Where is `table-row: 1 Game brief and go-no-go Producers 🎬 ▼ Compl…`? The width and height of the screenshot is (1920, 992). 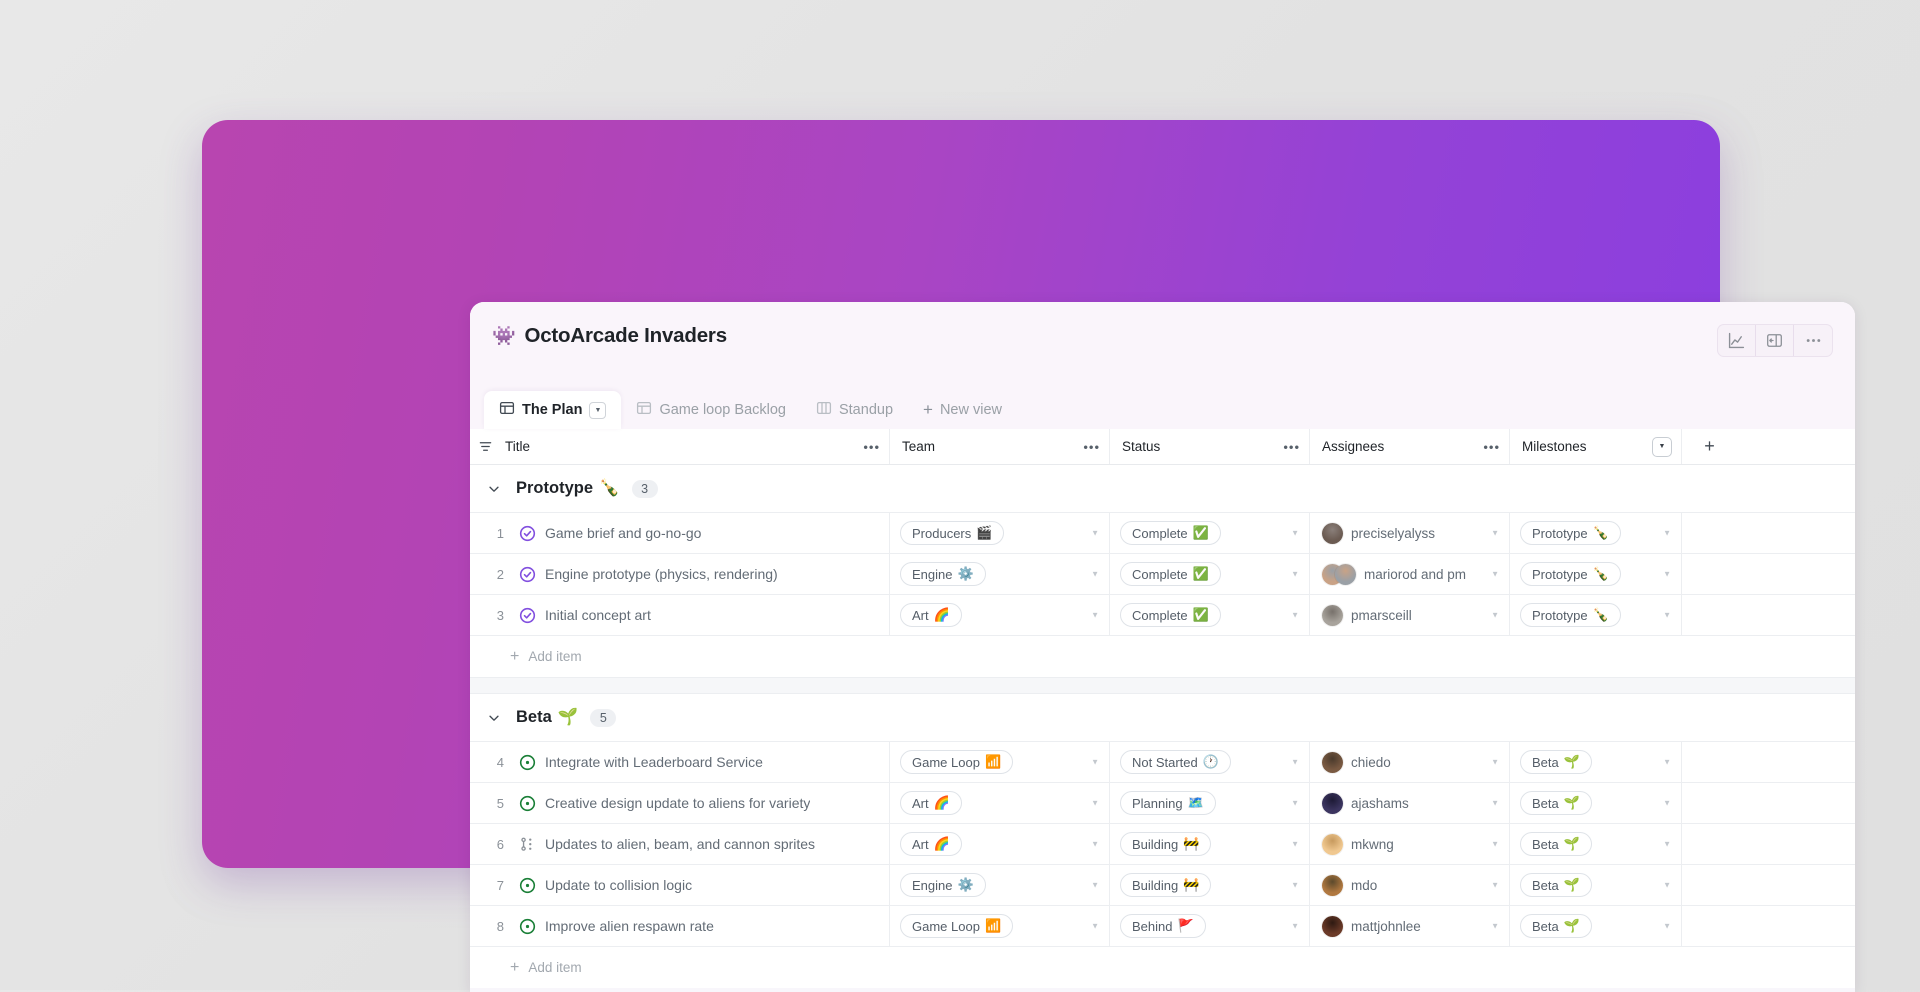 table-row: 1 Game brief and go-no-go Producers 🎬 ▼ Compl… is located at coordinates (1162, 533).